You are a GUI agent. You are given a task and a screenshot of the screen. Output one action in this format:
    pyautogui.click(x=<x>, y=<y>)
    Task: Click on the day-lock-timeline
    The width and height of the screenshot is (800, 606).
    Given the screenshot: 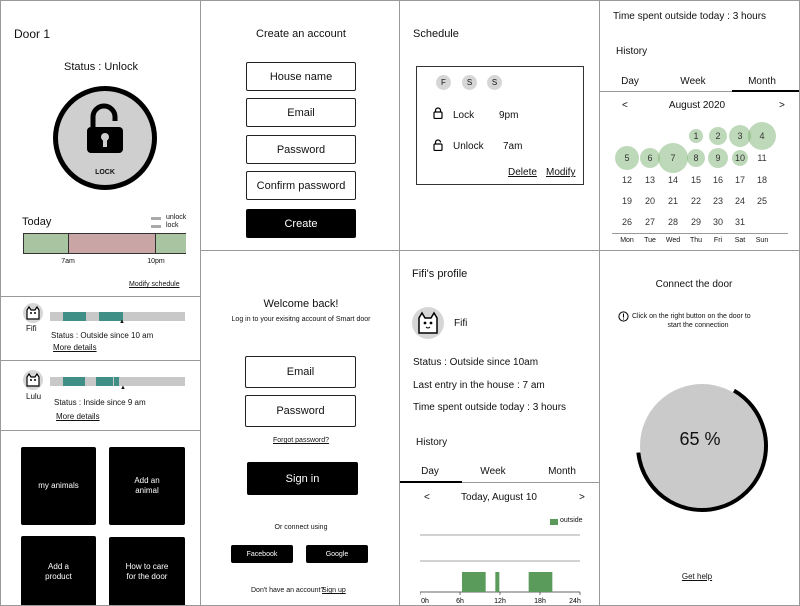 What is the action you would take?
    pyautogui.click(x=104, y=243)
    